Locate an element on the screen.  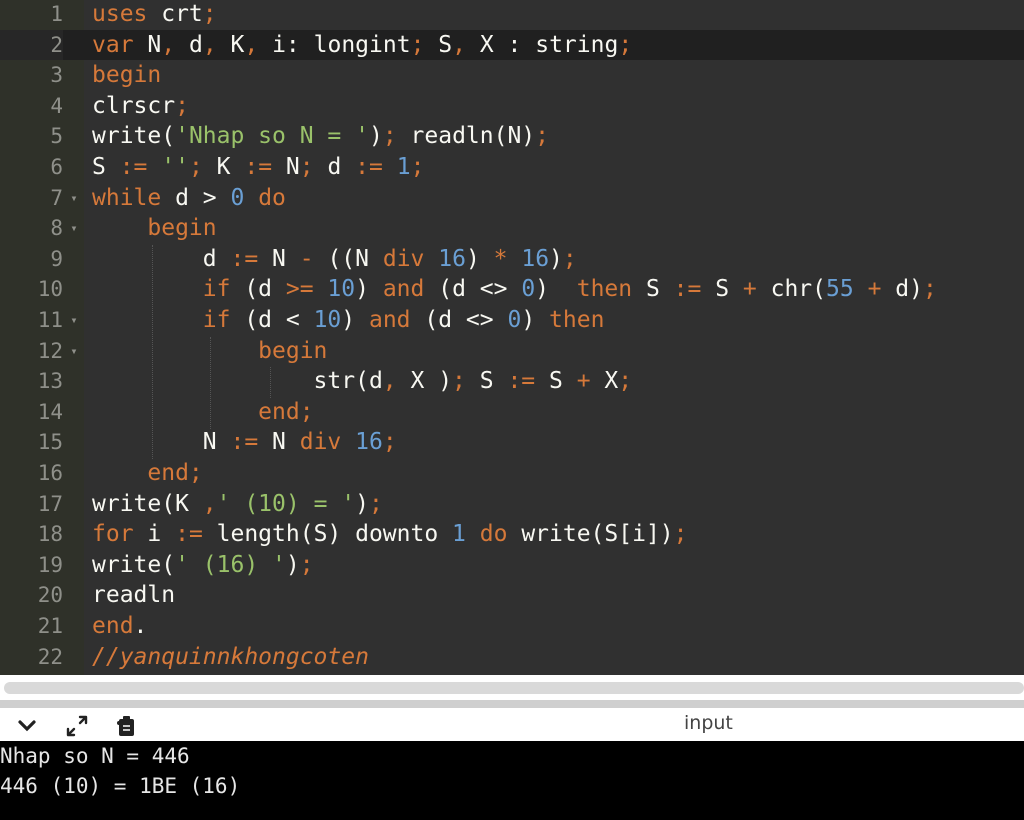
code-line: 15 N := N div 16; is located at coordinates (512, 442).